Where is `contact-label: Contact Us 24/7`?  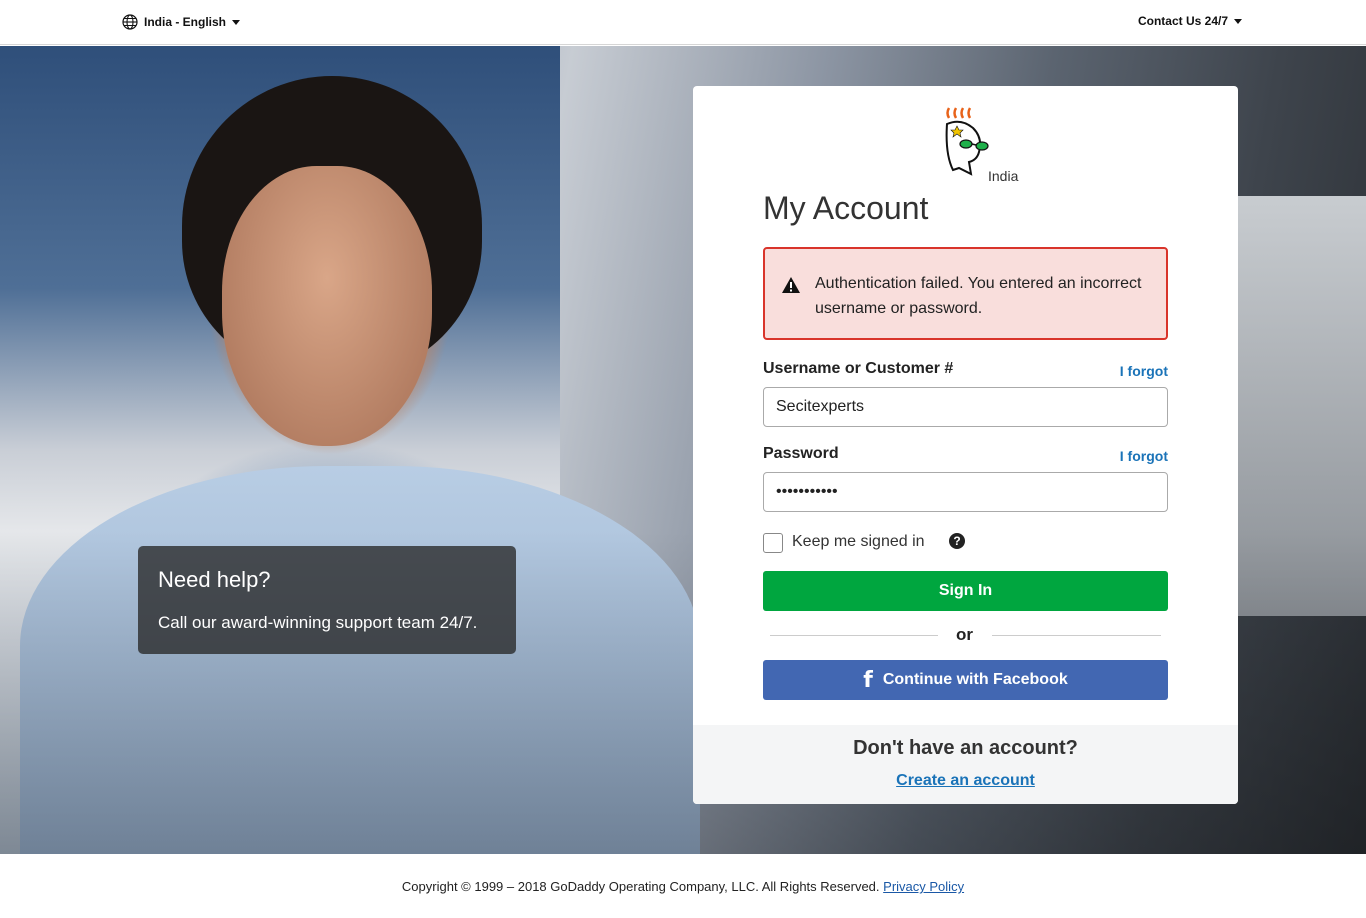 contact-label: Contact Us 24/7 is located at coordinates (1182, 21).